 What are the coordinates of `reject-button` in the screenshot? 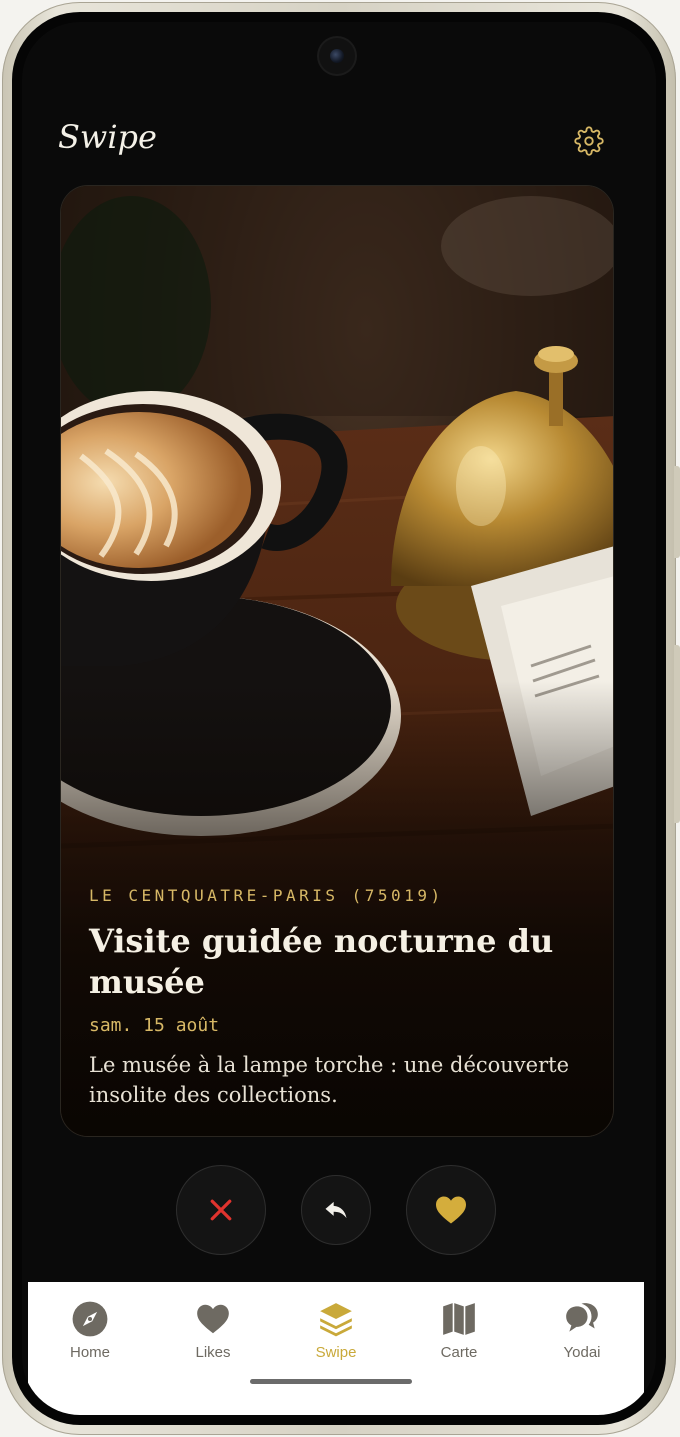 It's located at (221, 1210).